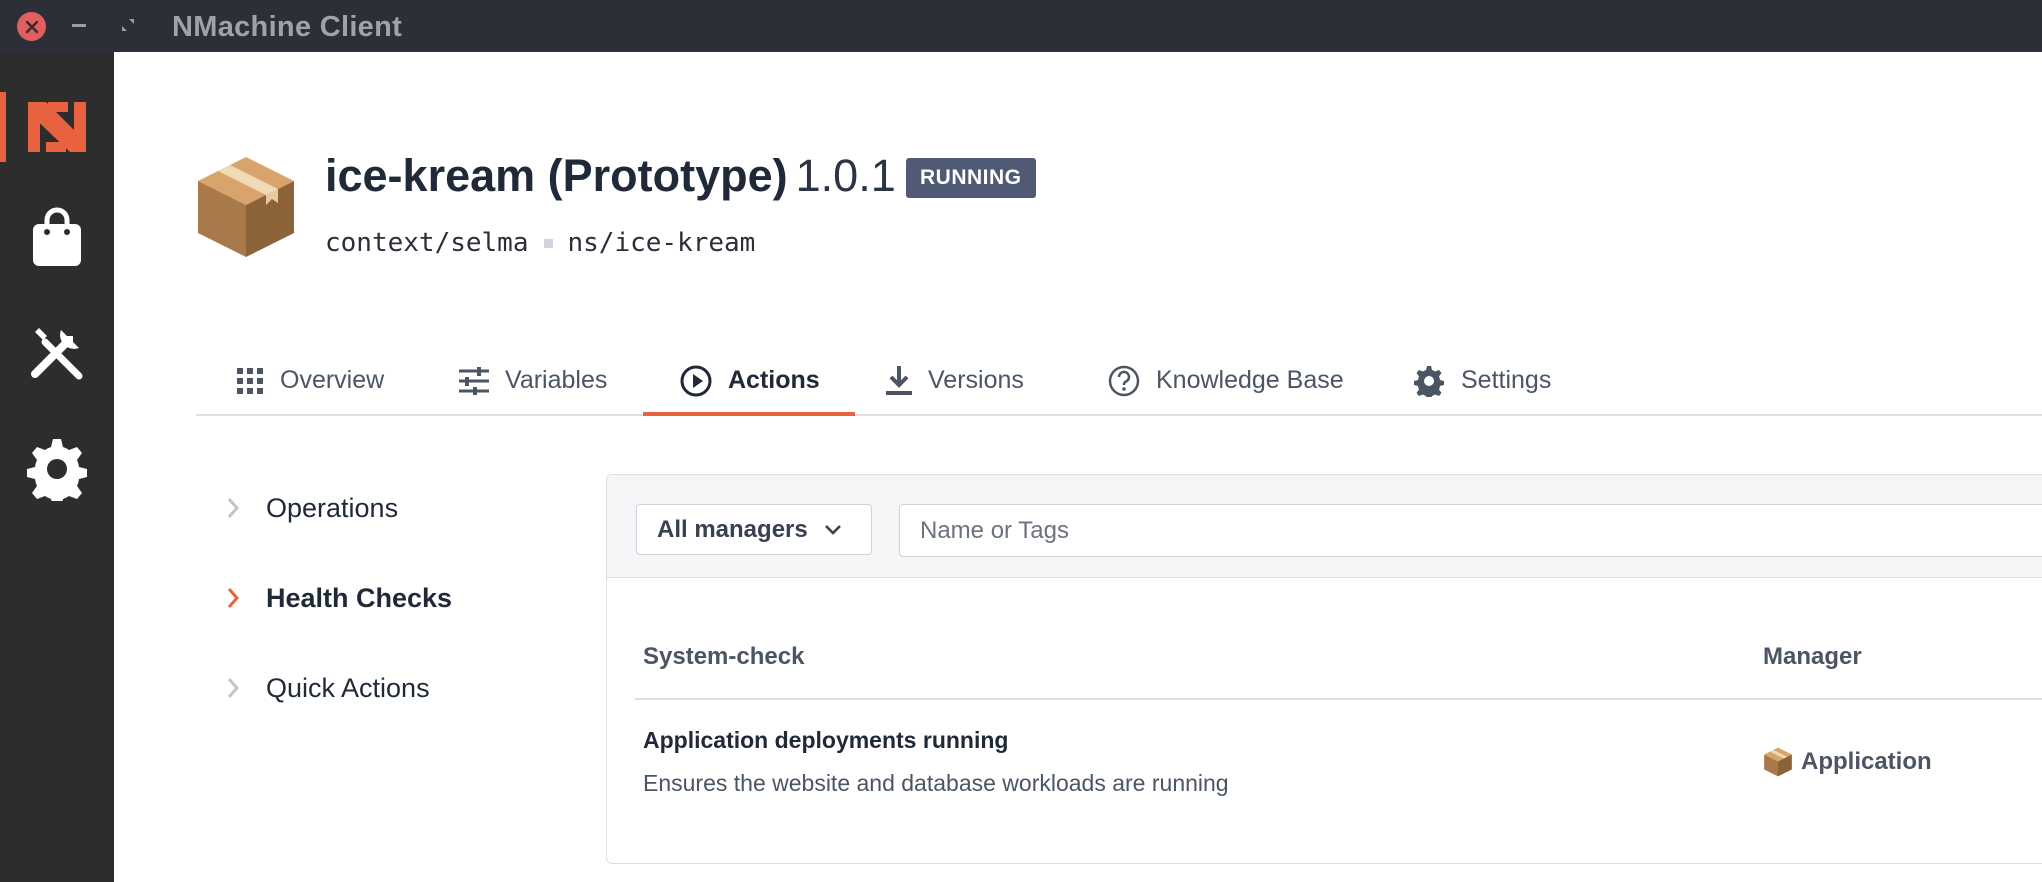 The width and height of the screenshot is (2042, 882). Describe the element at coordinates (79, 25) in the screenshot. I see `window-minimize-button` at that location.